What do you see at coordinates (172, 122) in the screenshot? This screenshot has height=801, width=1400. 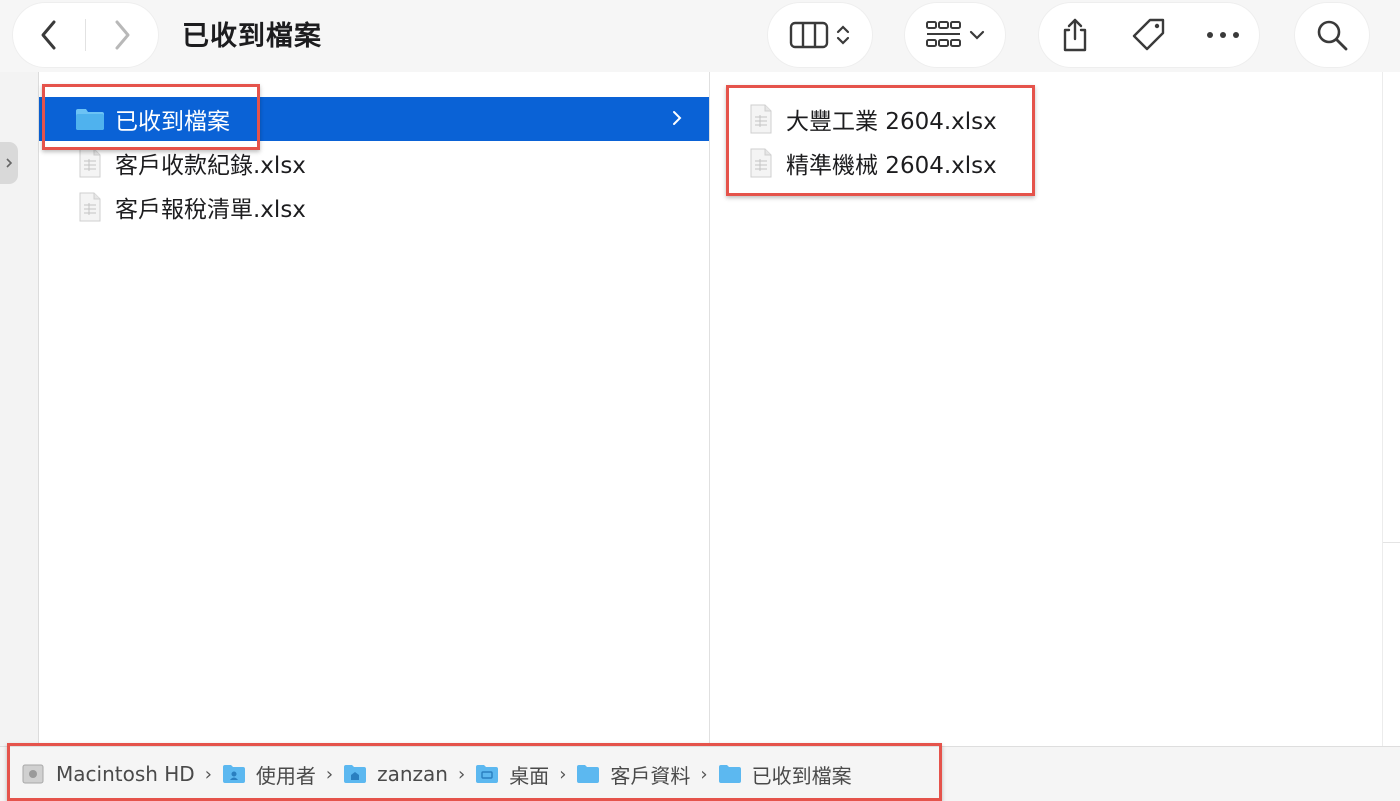 I see `list-item-label: 已收到檔案` at bounding box center [172, 122].